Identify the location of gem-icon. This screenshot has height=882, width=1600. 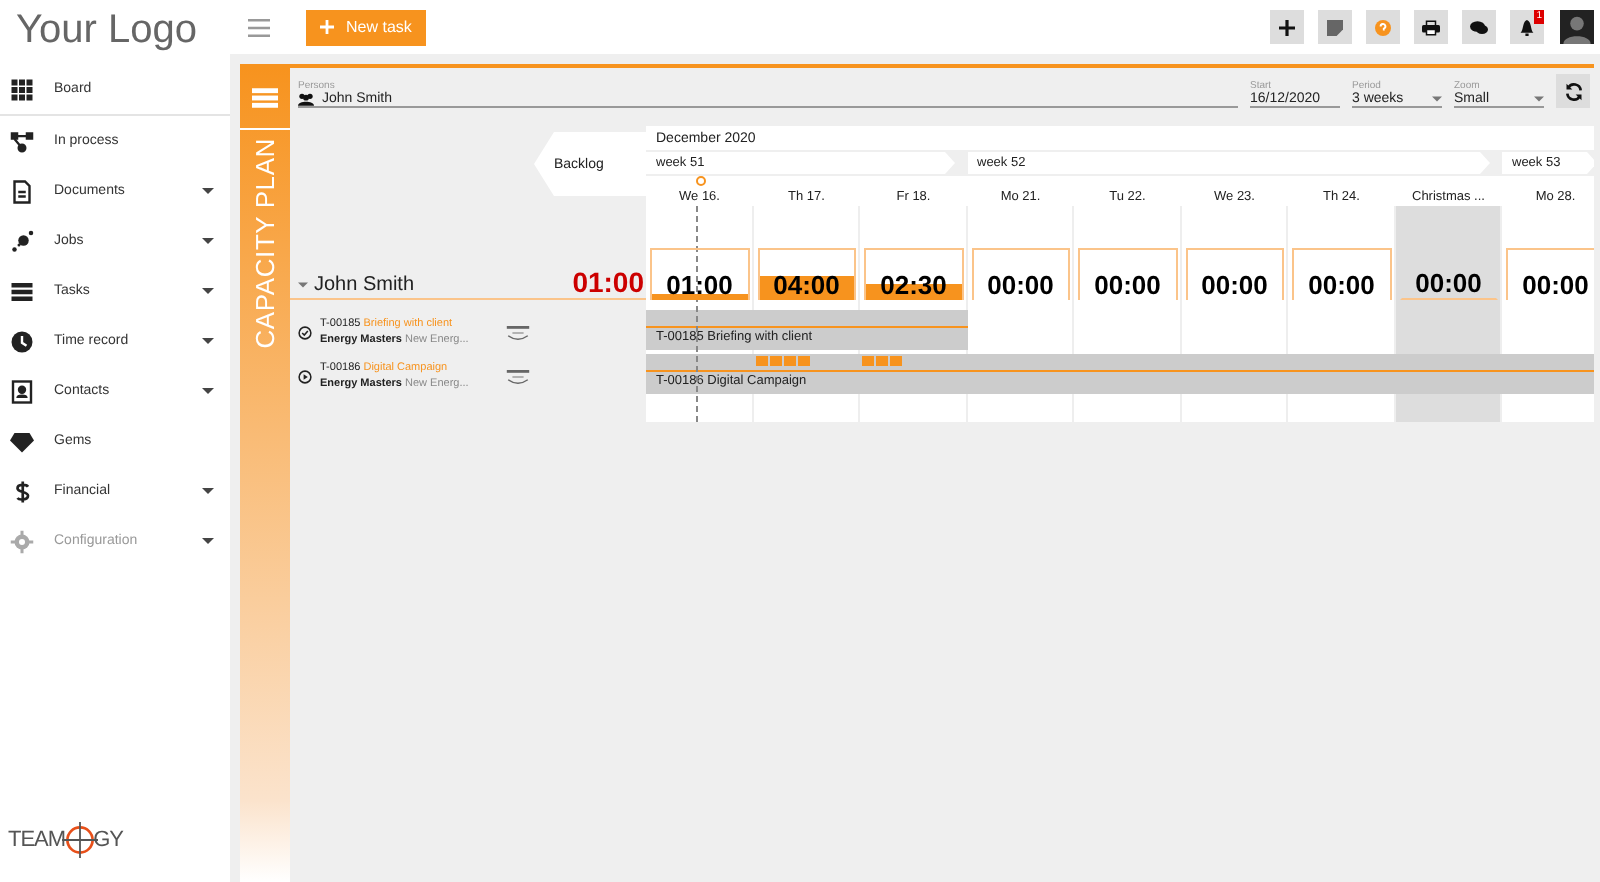
(22, 441).